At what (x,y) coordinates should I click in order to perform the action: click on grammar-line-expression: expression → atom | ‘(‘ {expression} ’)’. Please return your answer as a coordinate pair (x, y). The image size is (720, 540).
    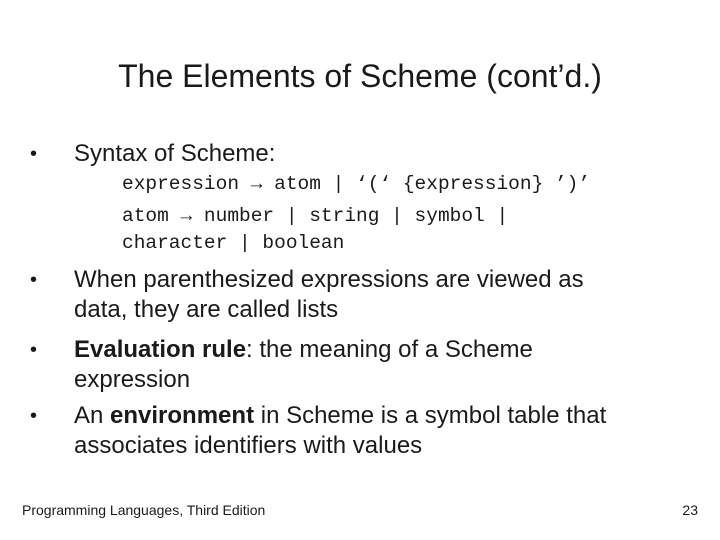
    Looking at the image, I should click on (356, 184).